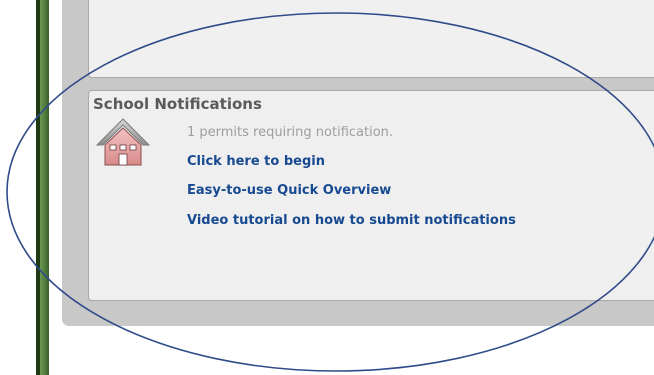 The image size is (654, 375). What do you see at coordinates (44, 187) in the screenshot?
I see `left-edge-green-stripe` at bounding box center [44, 187].